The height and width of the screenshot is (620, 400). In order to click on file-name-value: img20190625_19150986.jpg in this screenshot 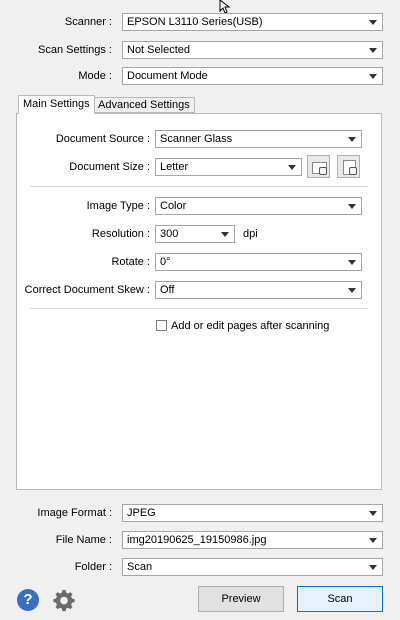, I will do `click(197, 540)`.